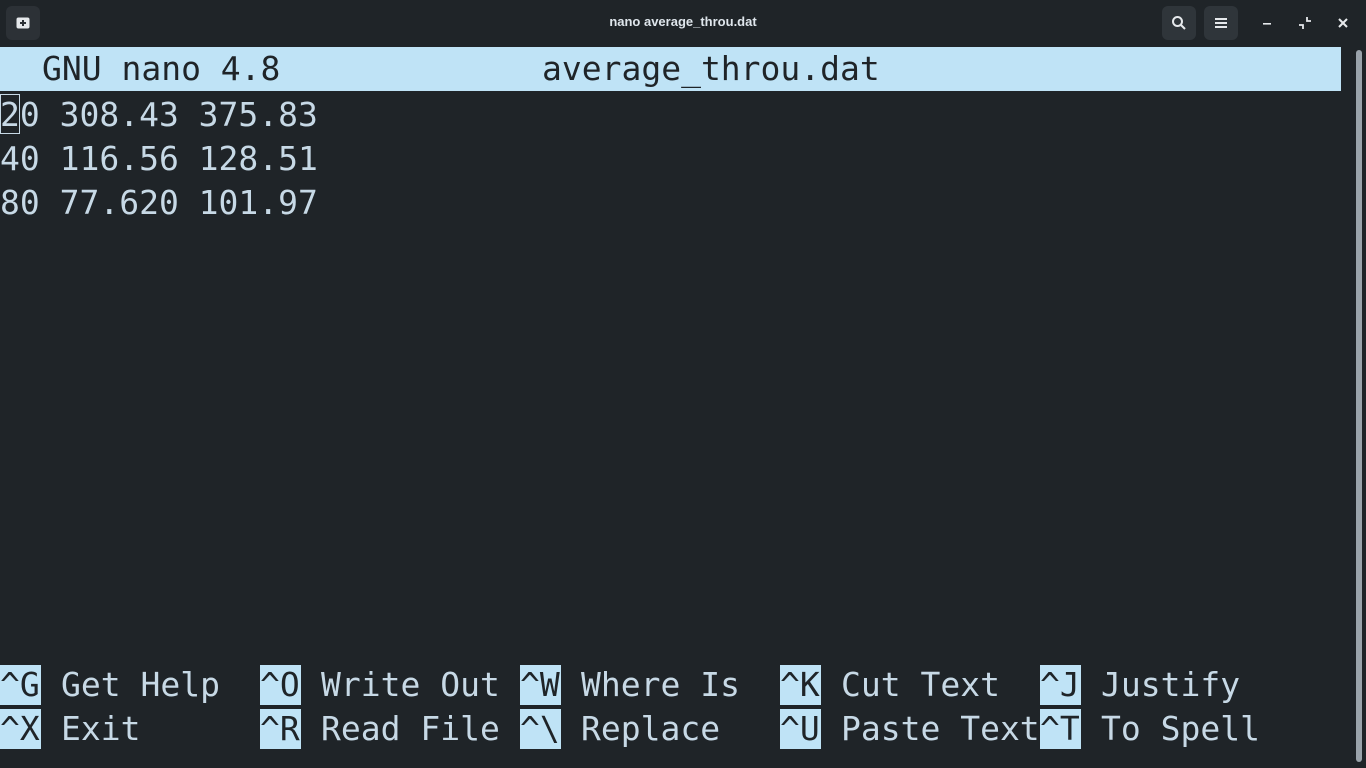 This screenshot has width=1366, height=768. I want to click on hamburger-menu-icon, so click(1221, 23).